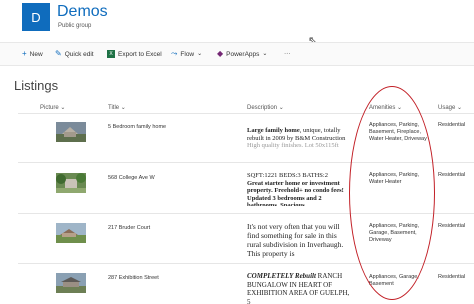  I want to click on column-header-description: Description ⌄, so click(265, 107).